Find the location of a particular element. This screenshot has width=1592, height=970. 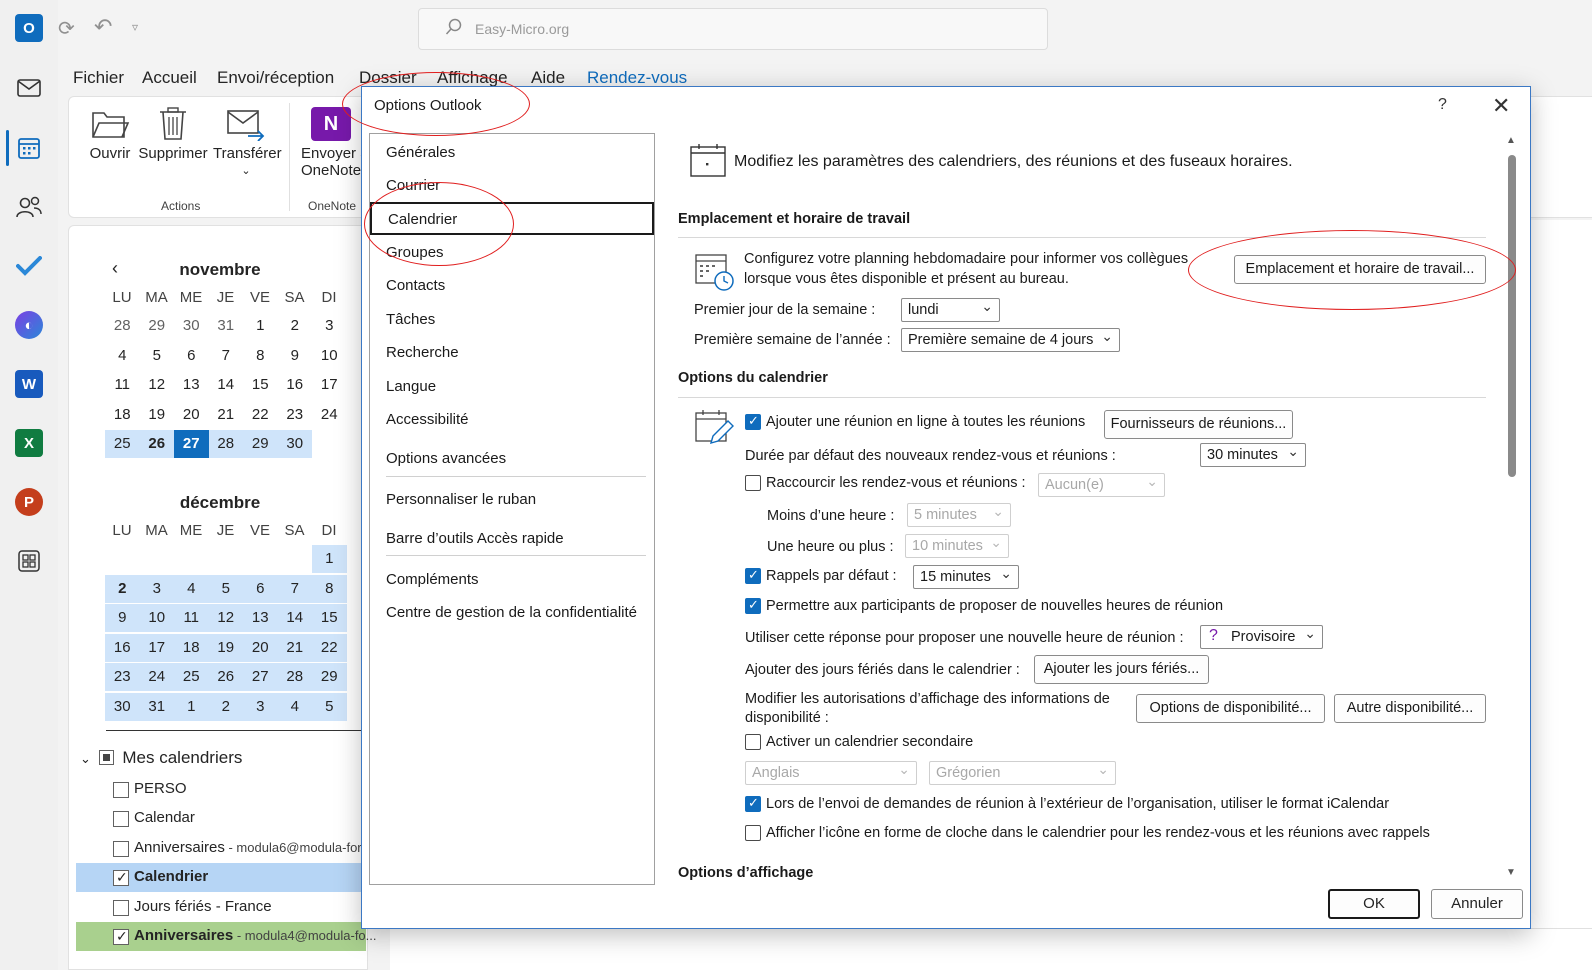

powerpoint-icon: P is located at coordinates (29, 502).